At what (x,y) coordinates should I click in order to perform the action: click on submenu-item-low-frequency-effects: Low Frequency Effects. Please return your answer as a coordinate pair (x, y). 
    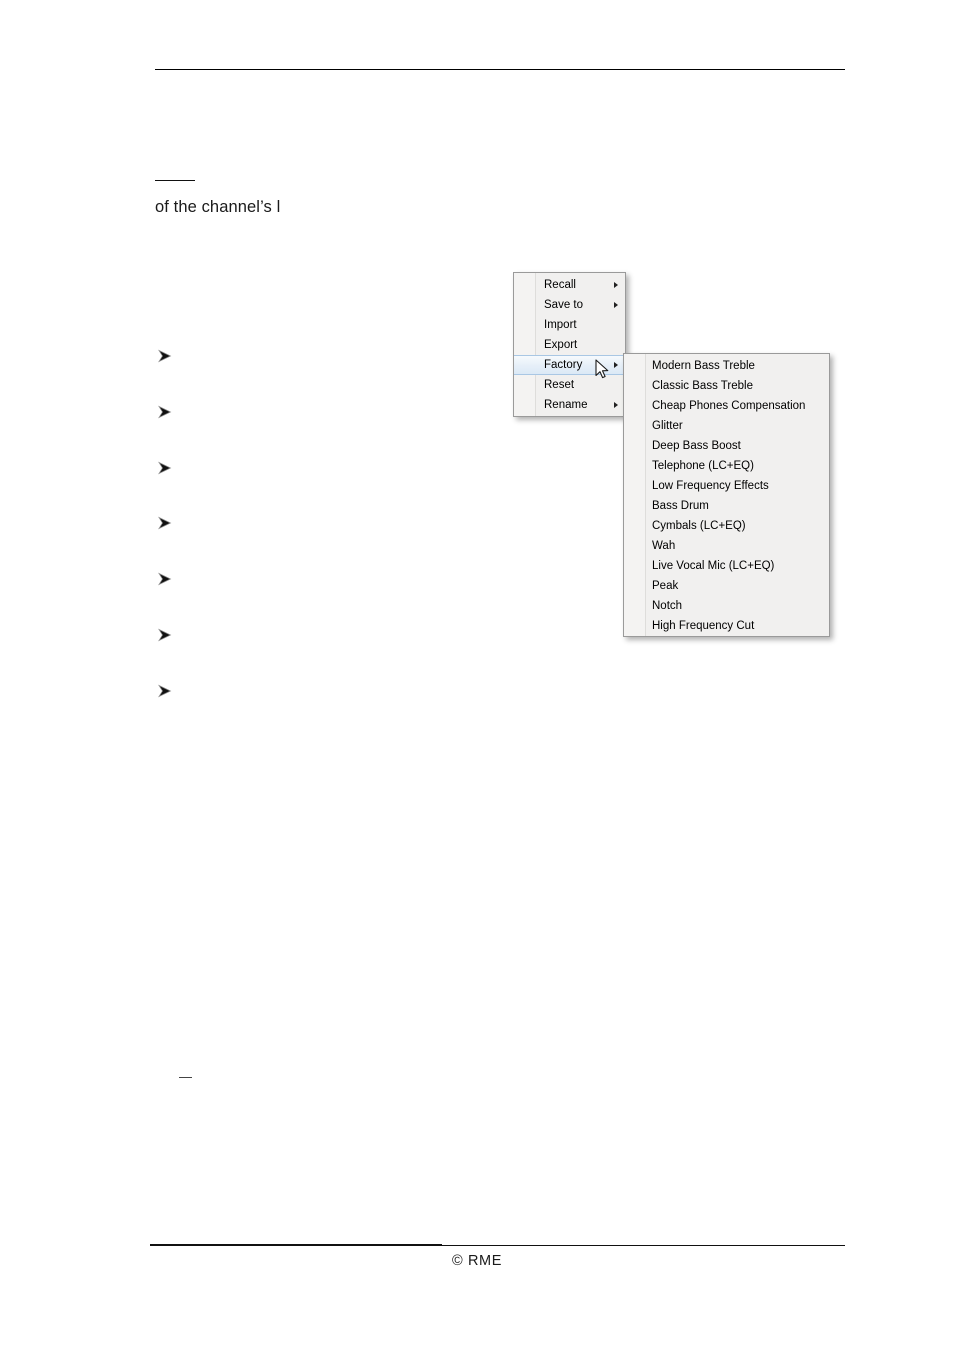
    Looking at the image, I should click on (726, 486).